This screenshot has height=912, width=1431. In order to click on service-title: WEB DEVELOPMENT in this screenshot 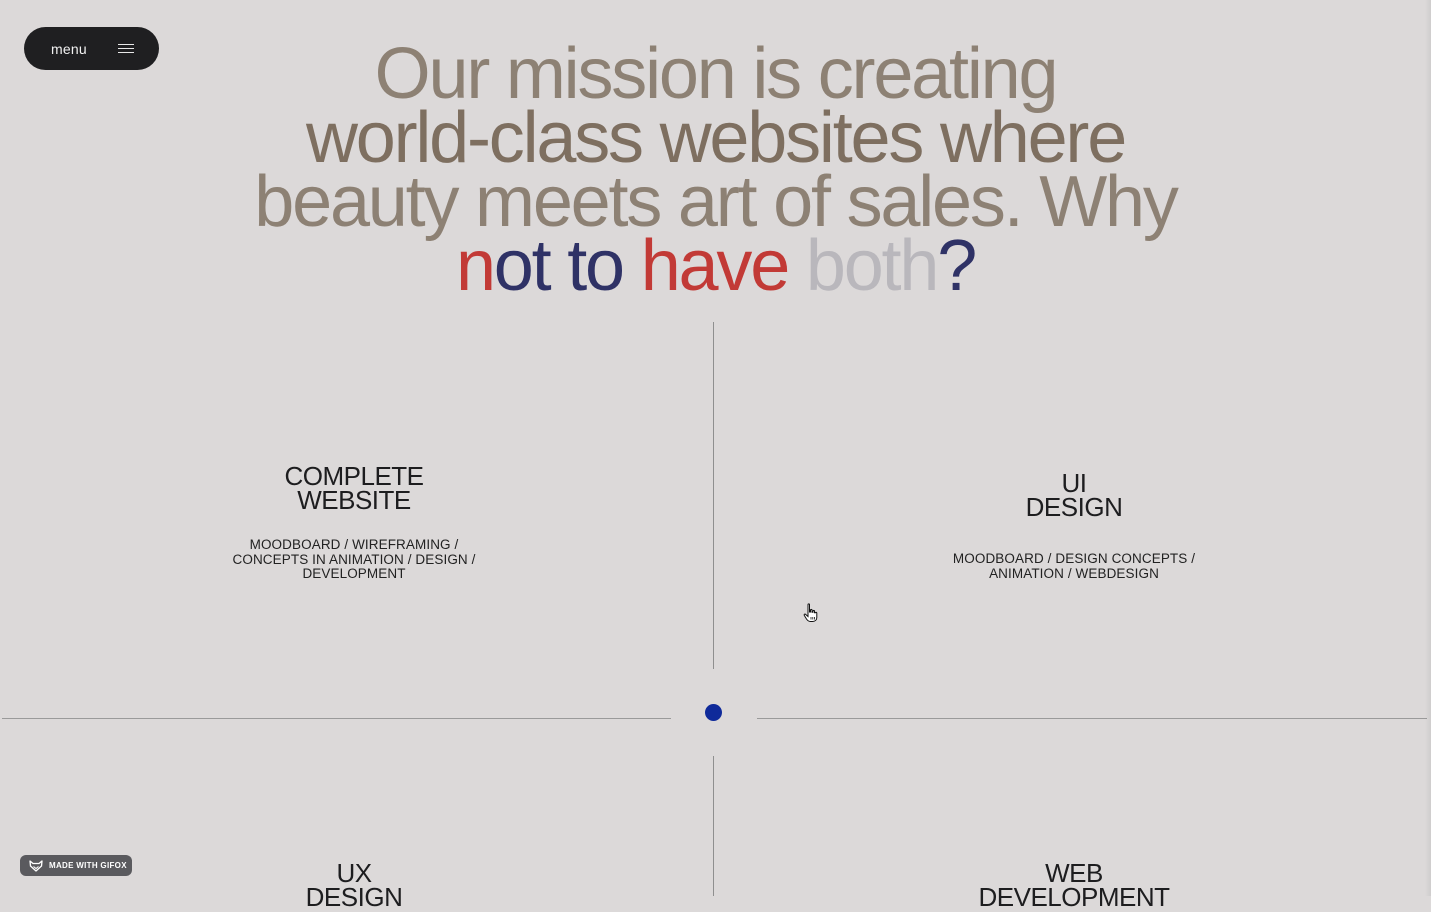, I will do `click(1074, 886)`.